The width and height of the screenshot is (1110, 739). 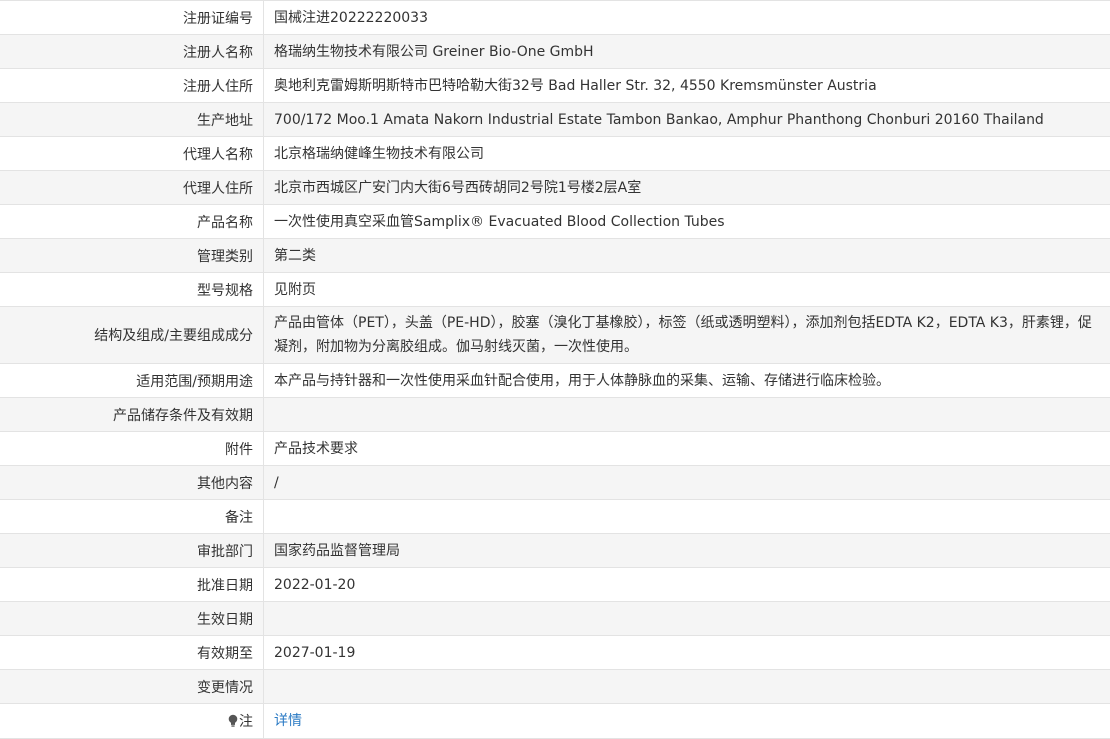 I want to click on row-model-spec: 型号规格 见附页, so click(x=555, y=290).